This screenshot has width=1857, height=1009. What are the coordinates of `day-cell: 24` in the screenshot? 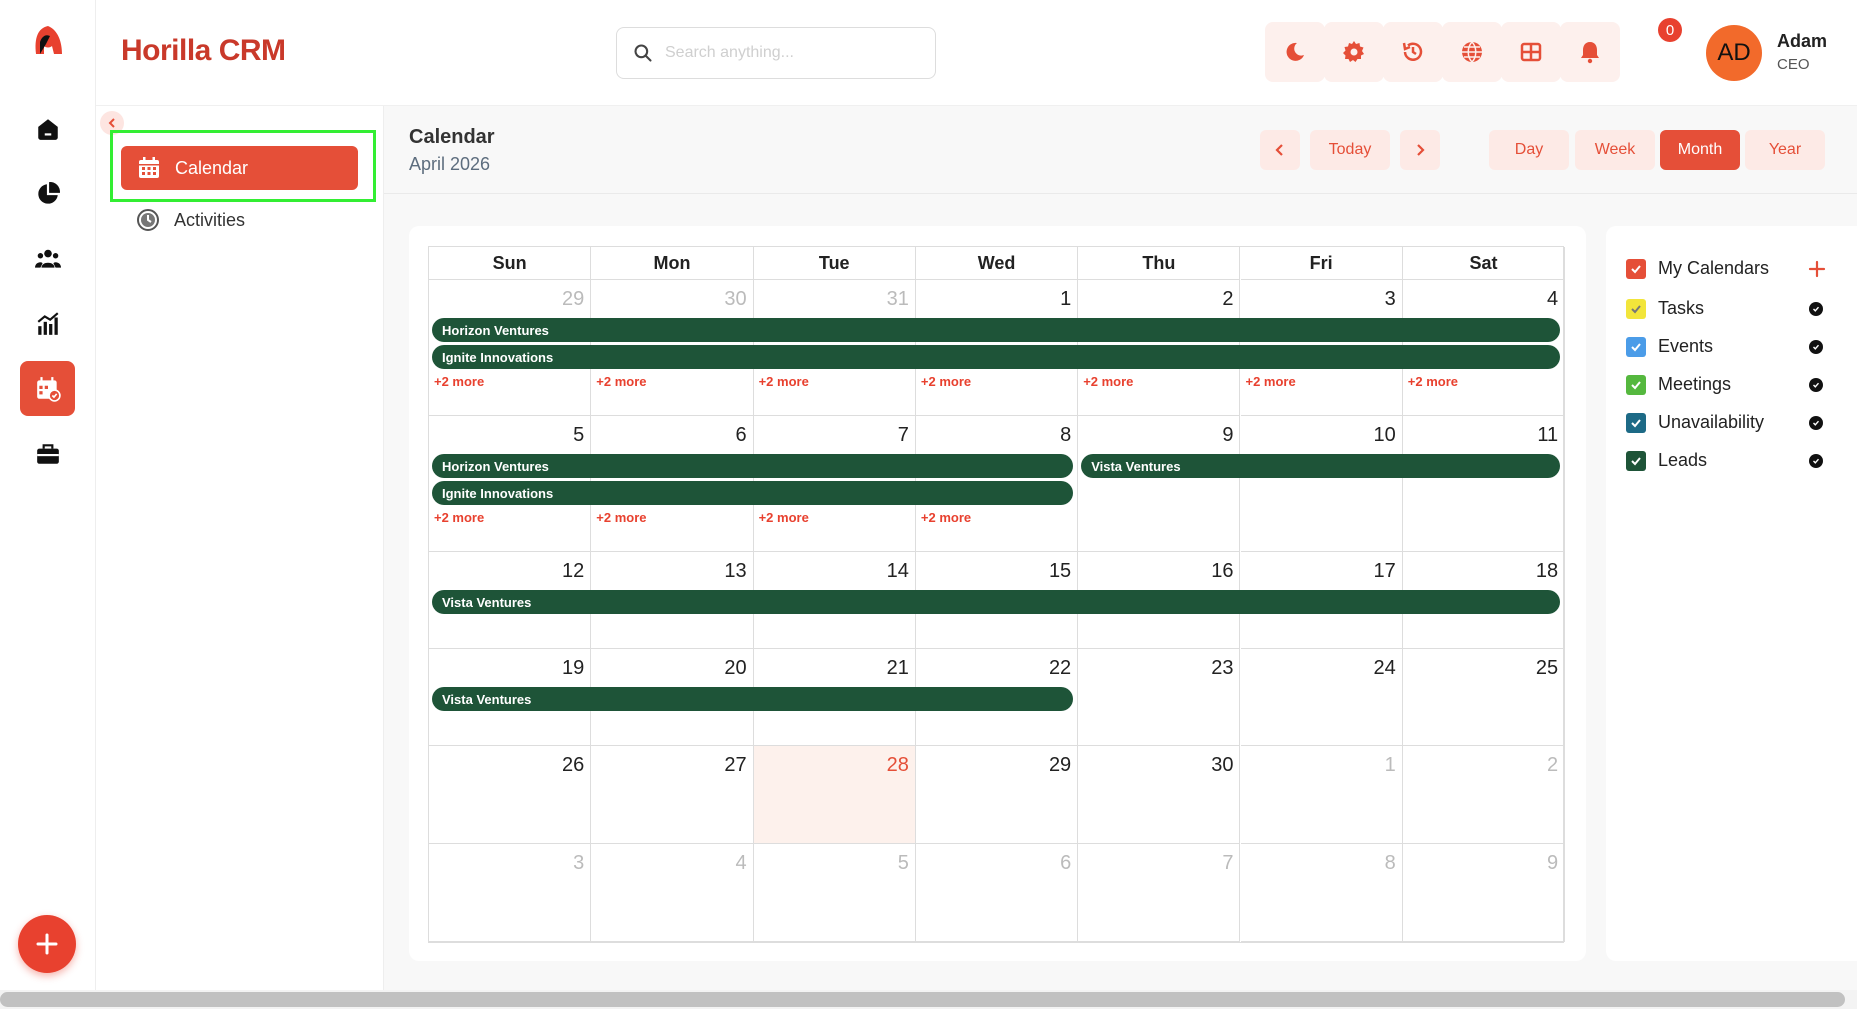 It's located at (1321, 697).